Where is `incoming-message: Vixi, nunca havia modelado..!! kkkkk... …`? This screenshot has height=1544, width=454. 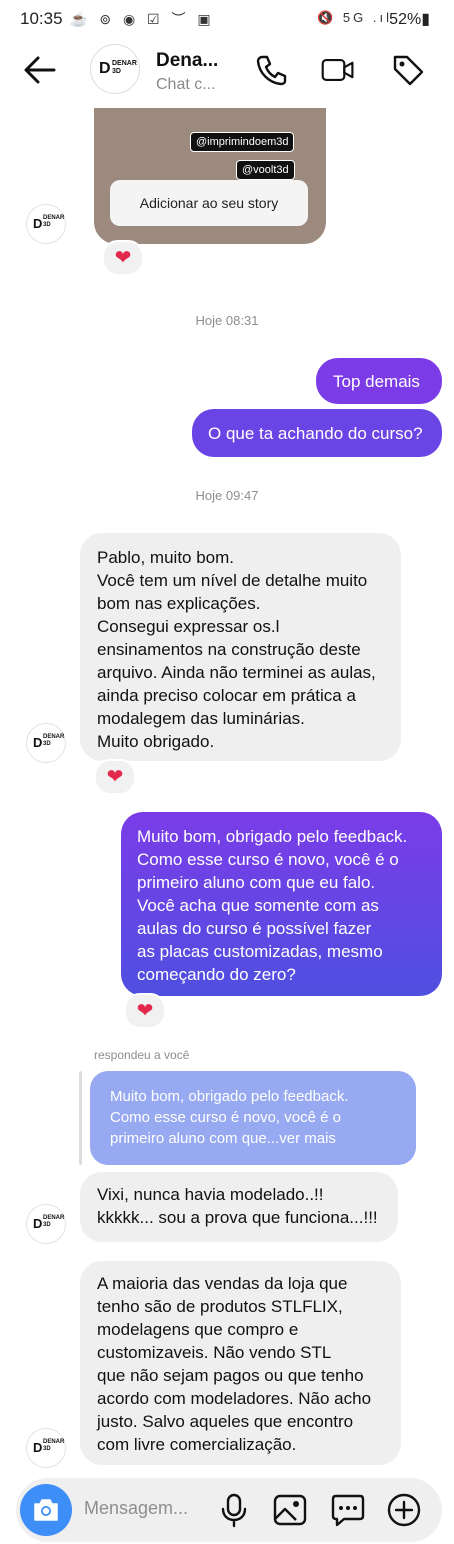
incoming-message: Vixi, nunca havia modelado..!! kkkkk... … is located at coordinates (239, 1207).